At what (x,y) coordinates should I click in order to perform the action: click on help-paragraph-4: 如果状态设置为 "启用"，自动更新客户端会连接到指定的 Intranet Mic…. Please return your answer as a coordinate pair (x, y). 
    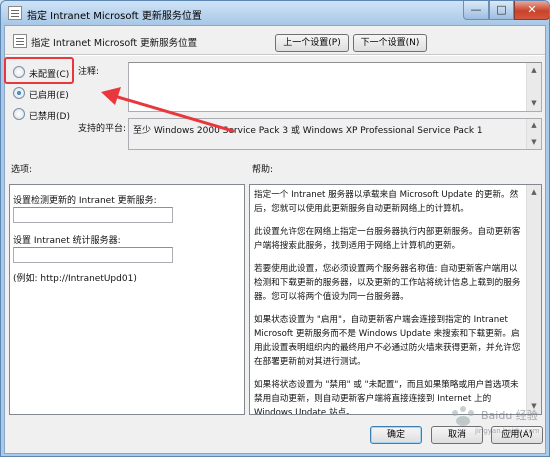
    Looking at the image, I should click on (387, 341).